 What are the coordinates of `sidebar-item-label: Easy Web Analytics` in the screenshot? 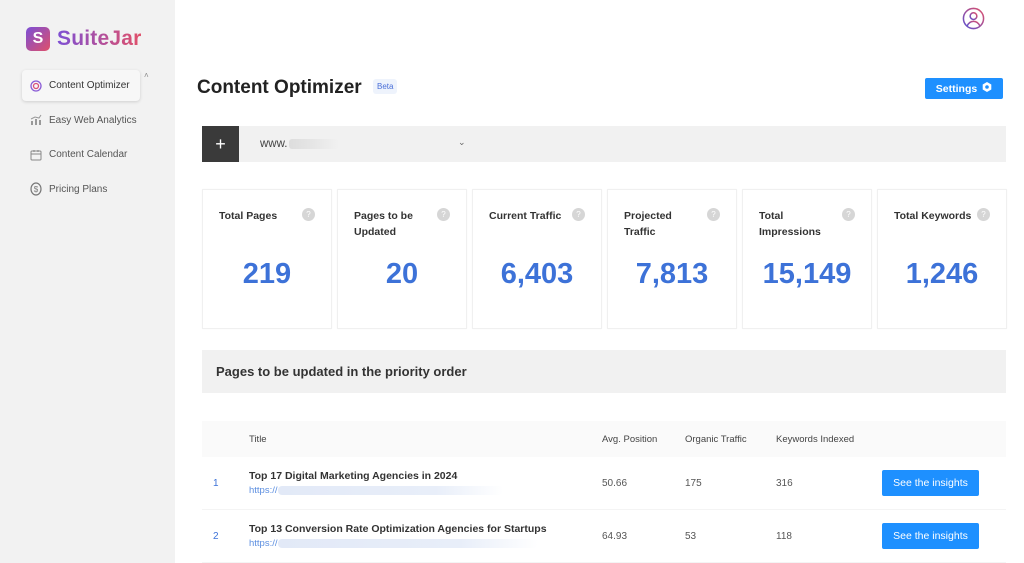 It's located at (93, 120).